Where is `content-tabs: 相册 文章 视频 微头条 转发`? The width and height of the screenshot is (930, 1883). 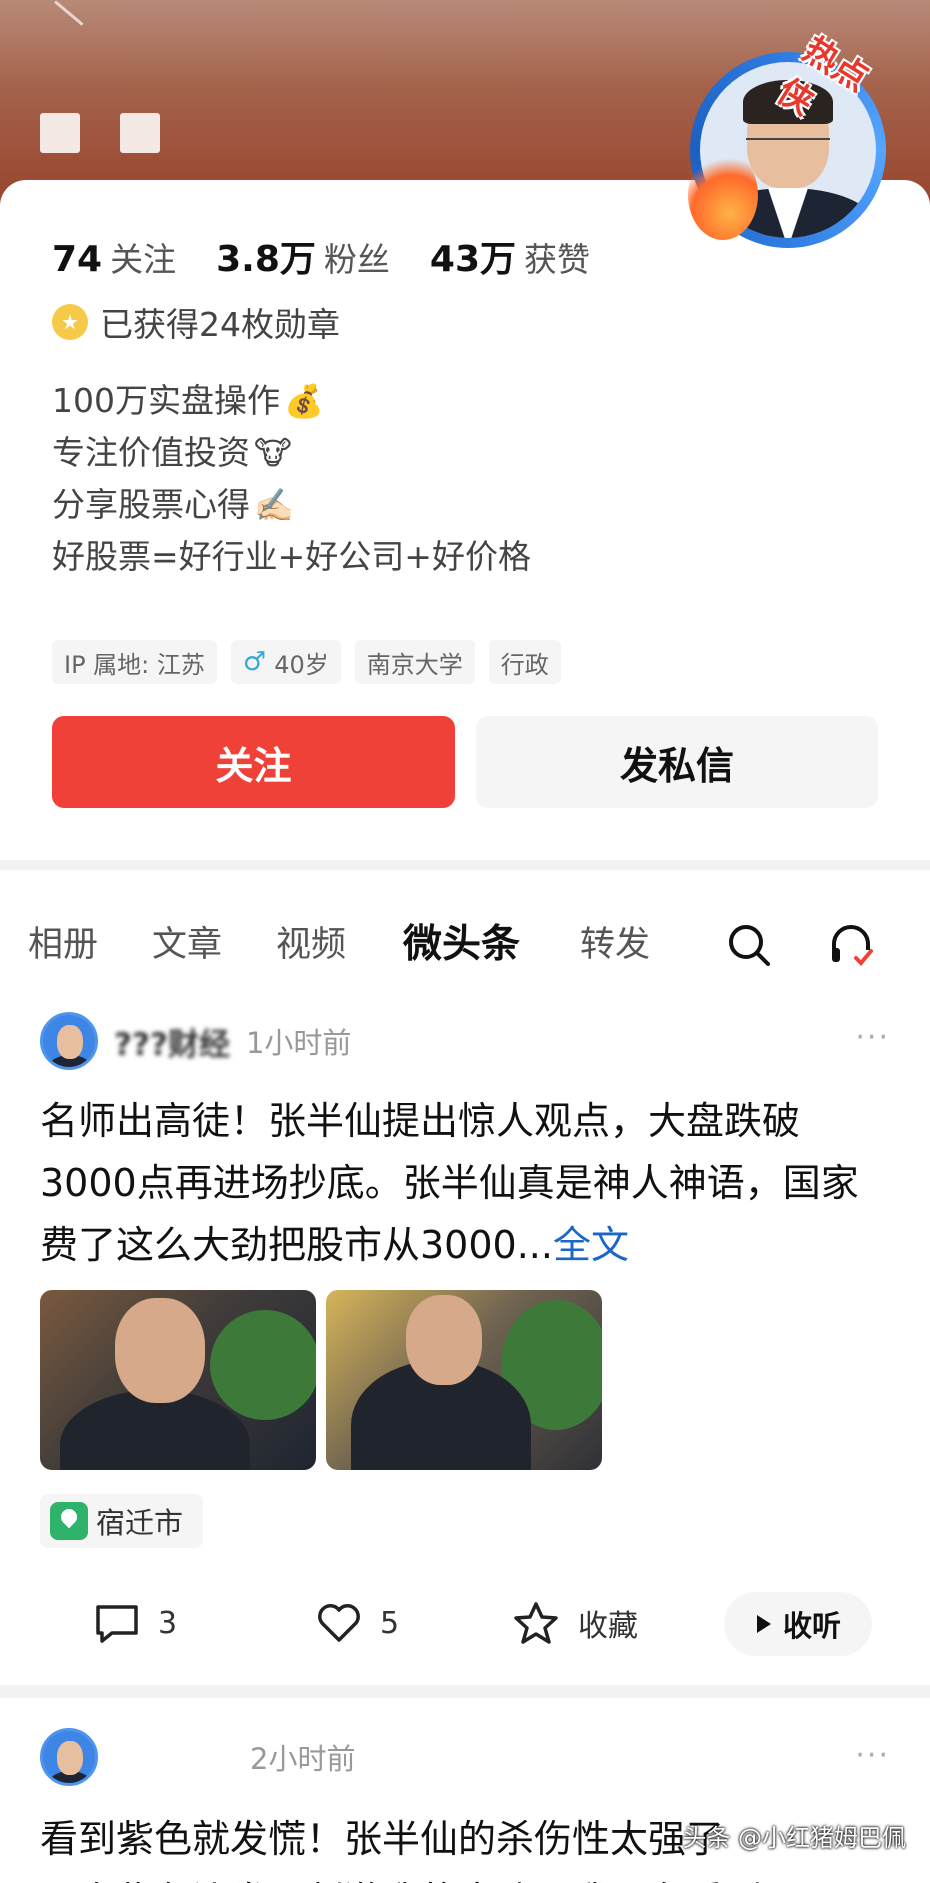 content-tabs: 相册 文章 视频 微头条 转发 is located at coordinates (465, 945).